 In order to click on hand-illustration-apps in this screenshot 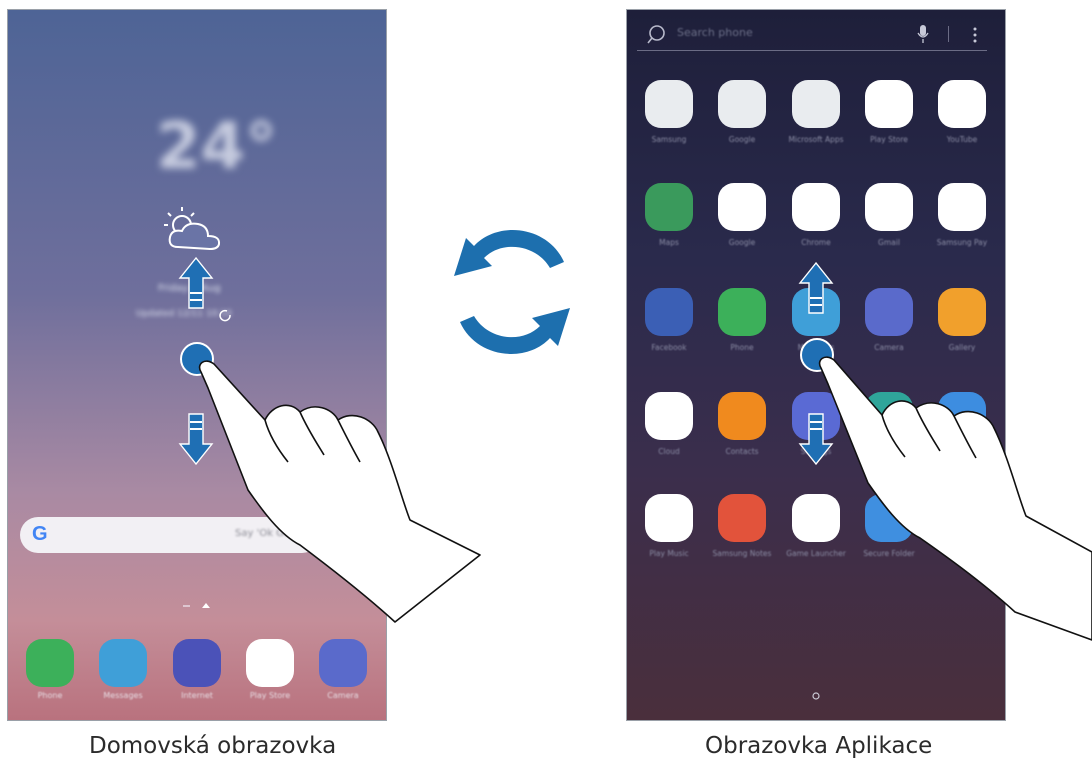, I will do `click(955, 498)`.